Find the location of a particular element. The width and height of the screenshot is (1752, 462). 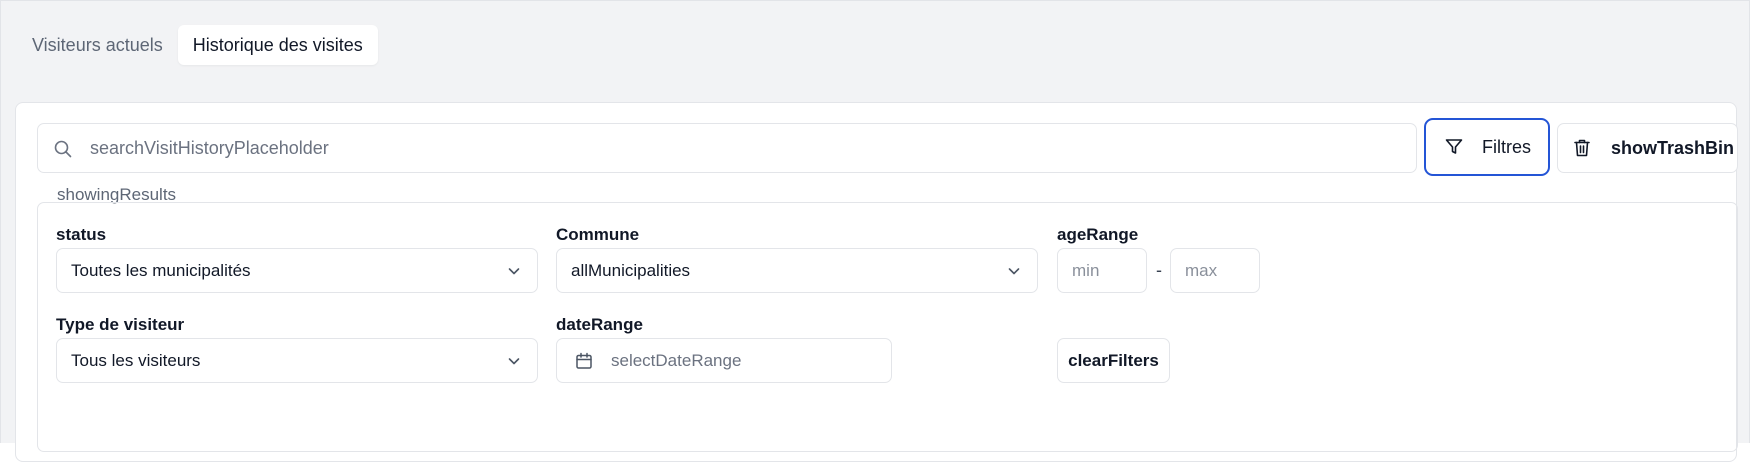

age-max-input: max is located at coordinates (1215, 270).